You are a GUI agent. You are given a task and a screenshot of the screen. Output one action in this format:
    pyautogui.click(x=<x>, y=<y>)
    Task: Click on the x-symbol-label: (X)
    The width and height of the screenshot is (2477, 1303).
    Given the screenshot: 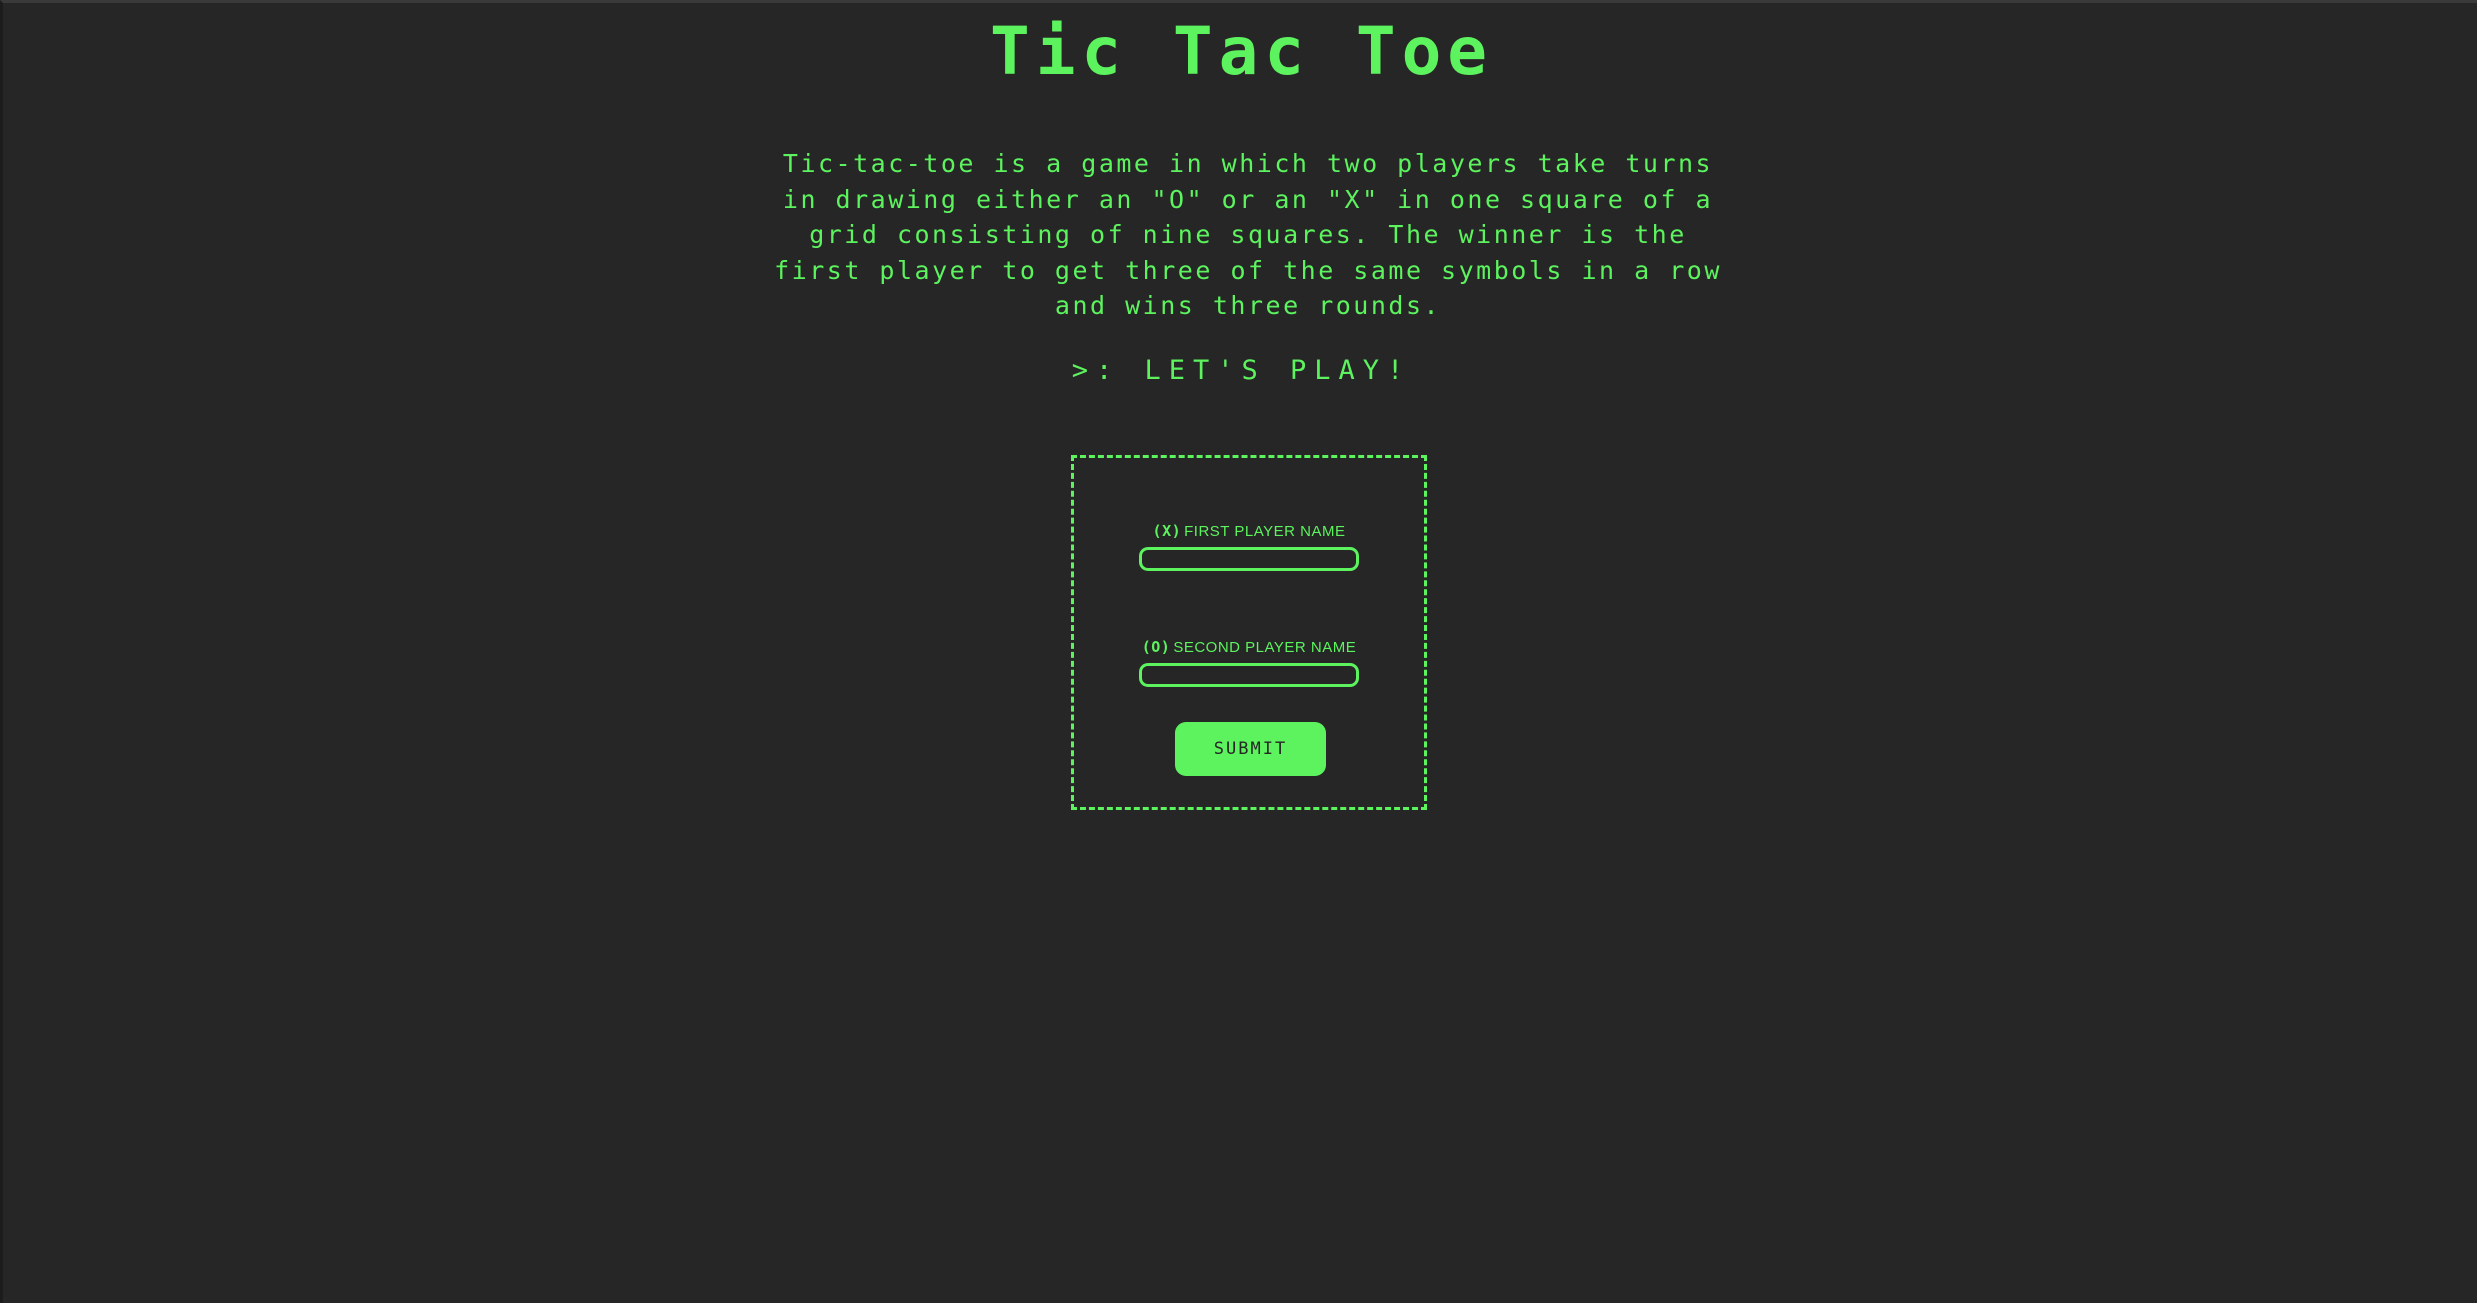 What is the action you would take?
    pyautogui.click(x=1167, y=531)
    